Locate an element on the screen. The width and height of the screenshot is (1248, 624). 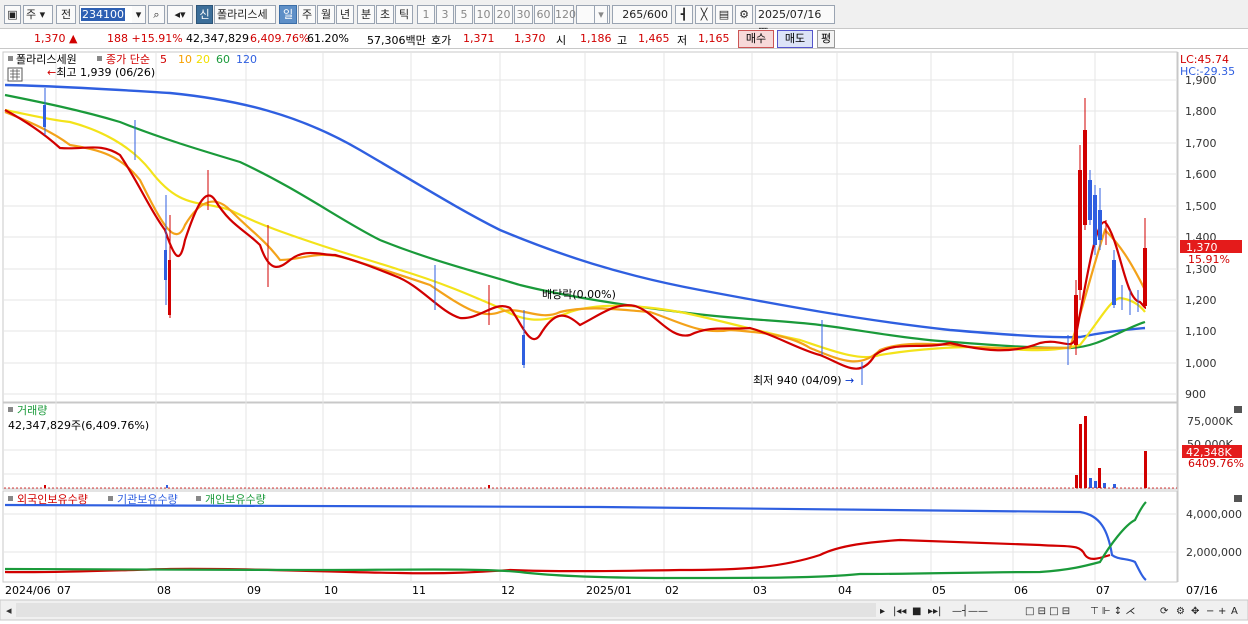
volume-panel-close-icon is located at coordinates (1238, 409).